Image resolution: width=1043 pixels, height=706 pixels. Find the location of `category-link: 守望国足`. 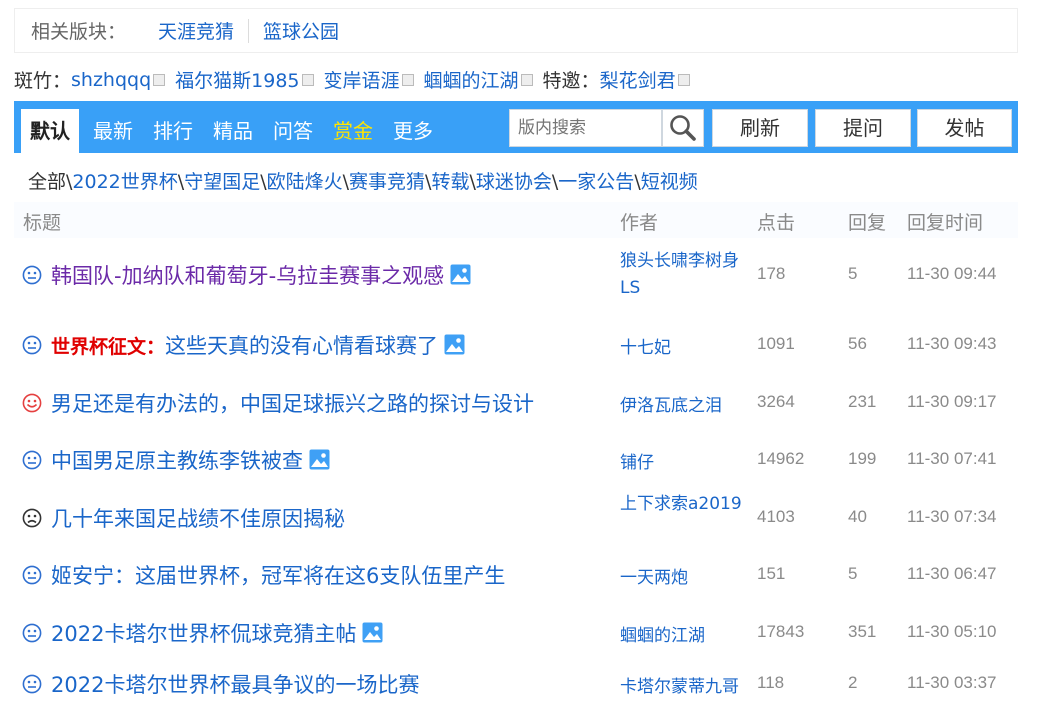

category-link: 守望国足 is located at coordinates (222, 182).